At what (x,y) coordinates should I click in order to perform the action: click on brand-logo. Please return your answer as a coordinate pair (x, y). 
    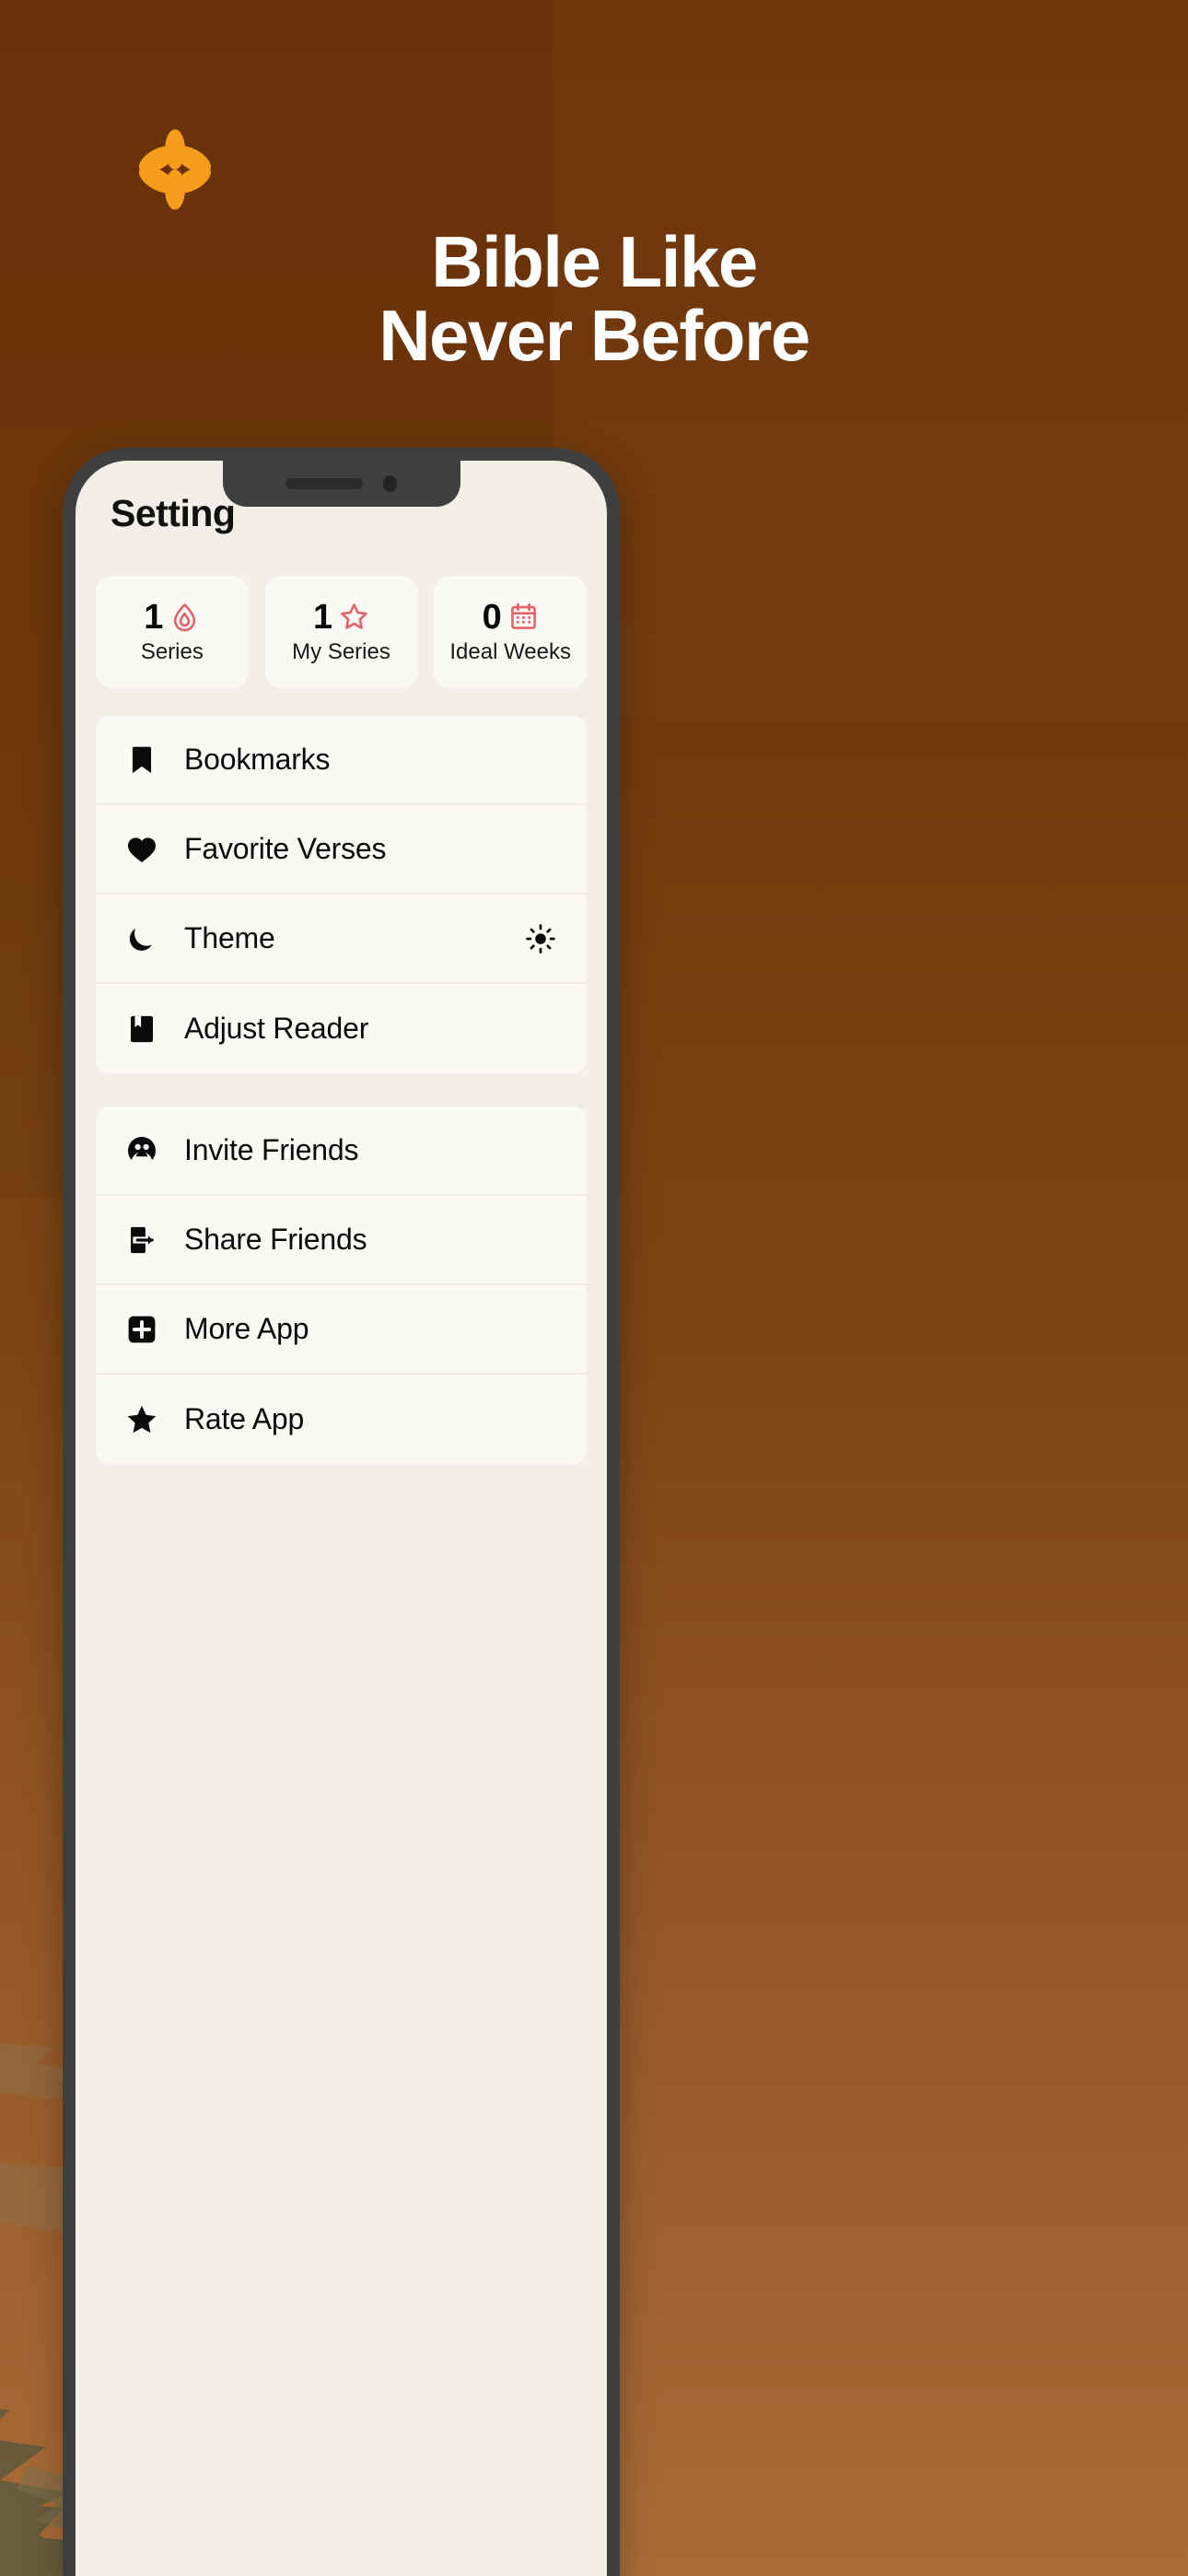
    Looking at the image, I should click on (594, 169).